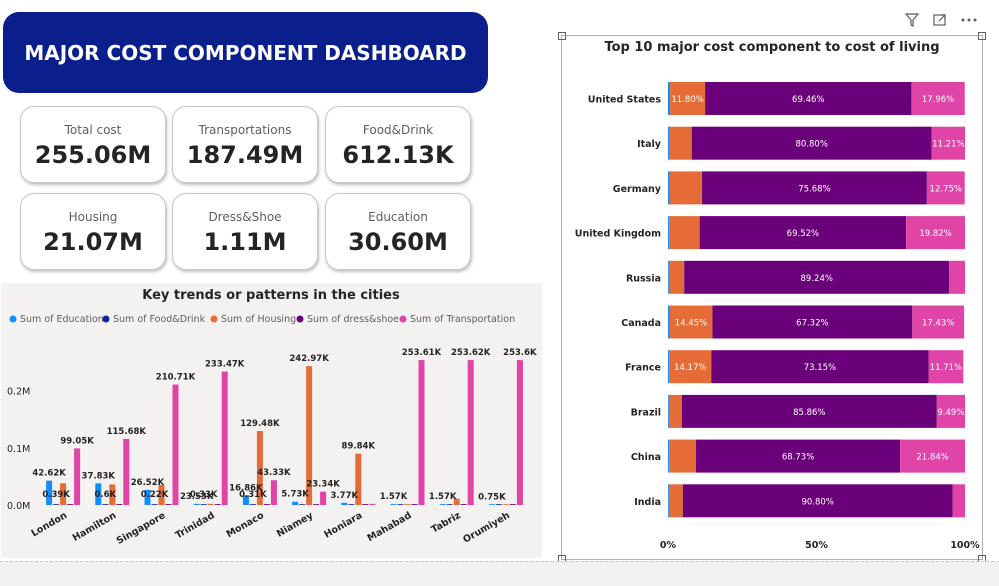 The width and height of the screenshot is (999, 586). I want to click on data-label: 0.6K, so click(105, 495).